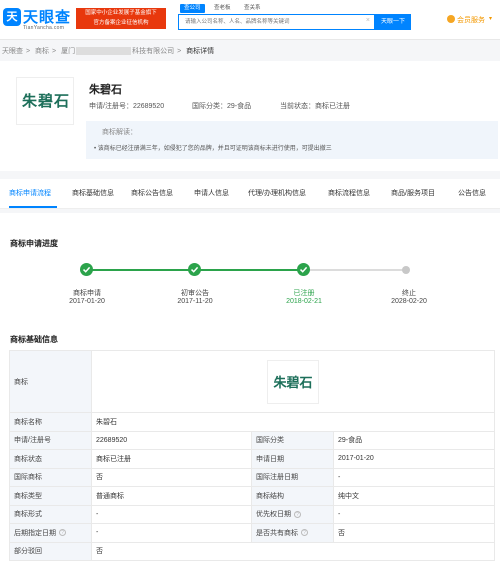  What do you see at coordinates (50, 477) in the screenshot?
I see `cell-key: 国际商标` at bounding box center [50, 477].